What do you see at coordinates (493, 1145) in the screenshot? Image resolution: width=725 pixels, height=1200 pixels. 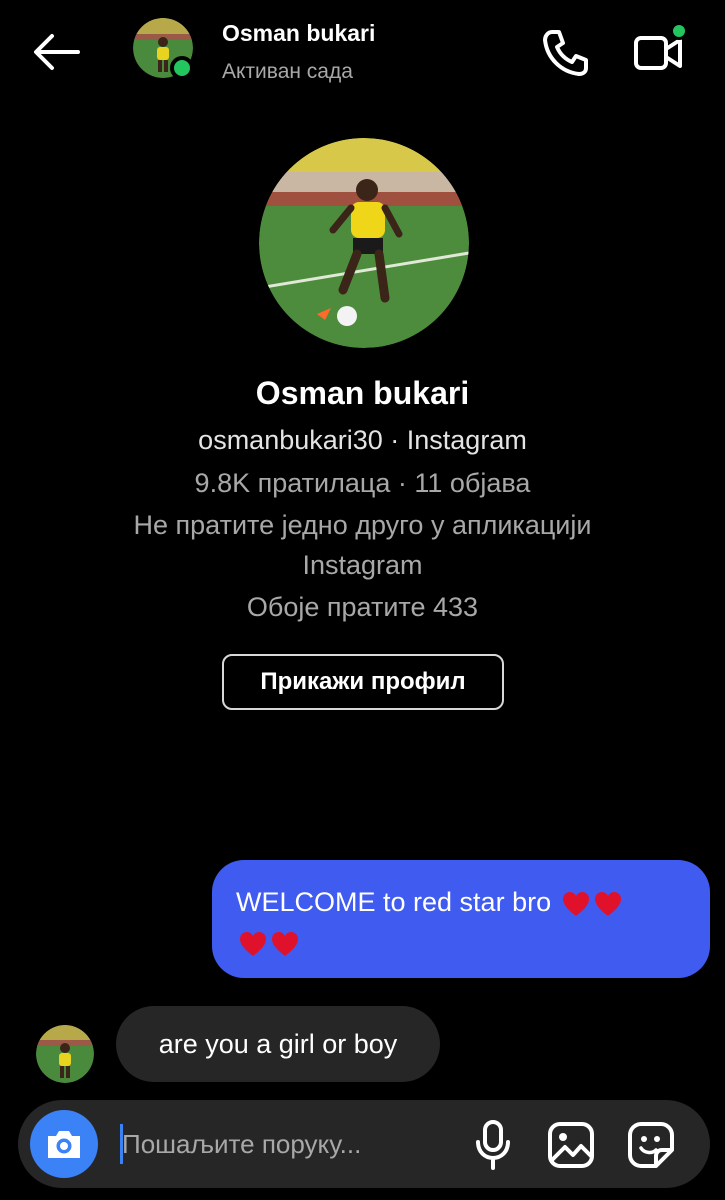 I see `microphone-icon` at bounding box center [493, 1145].